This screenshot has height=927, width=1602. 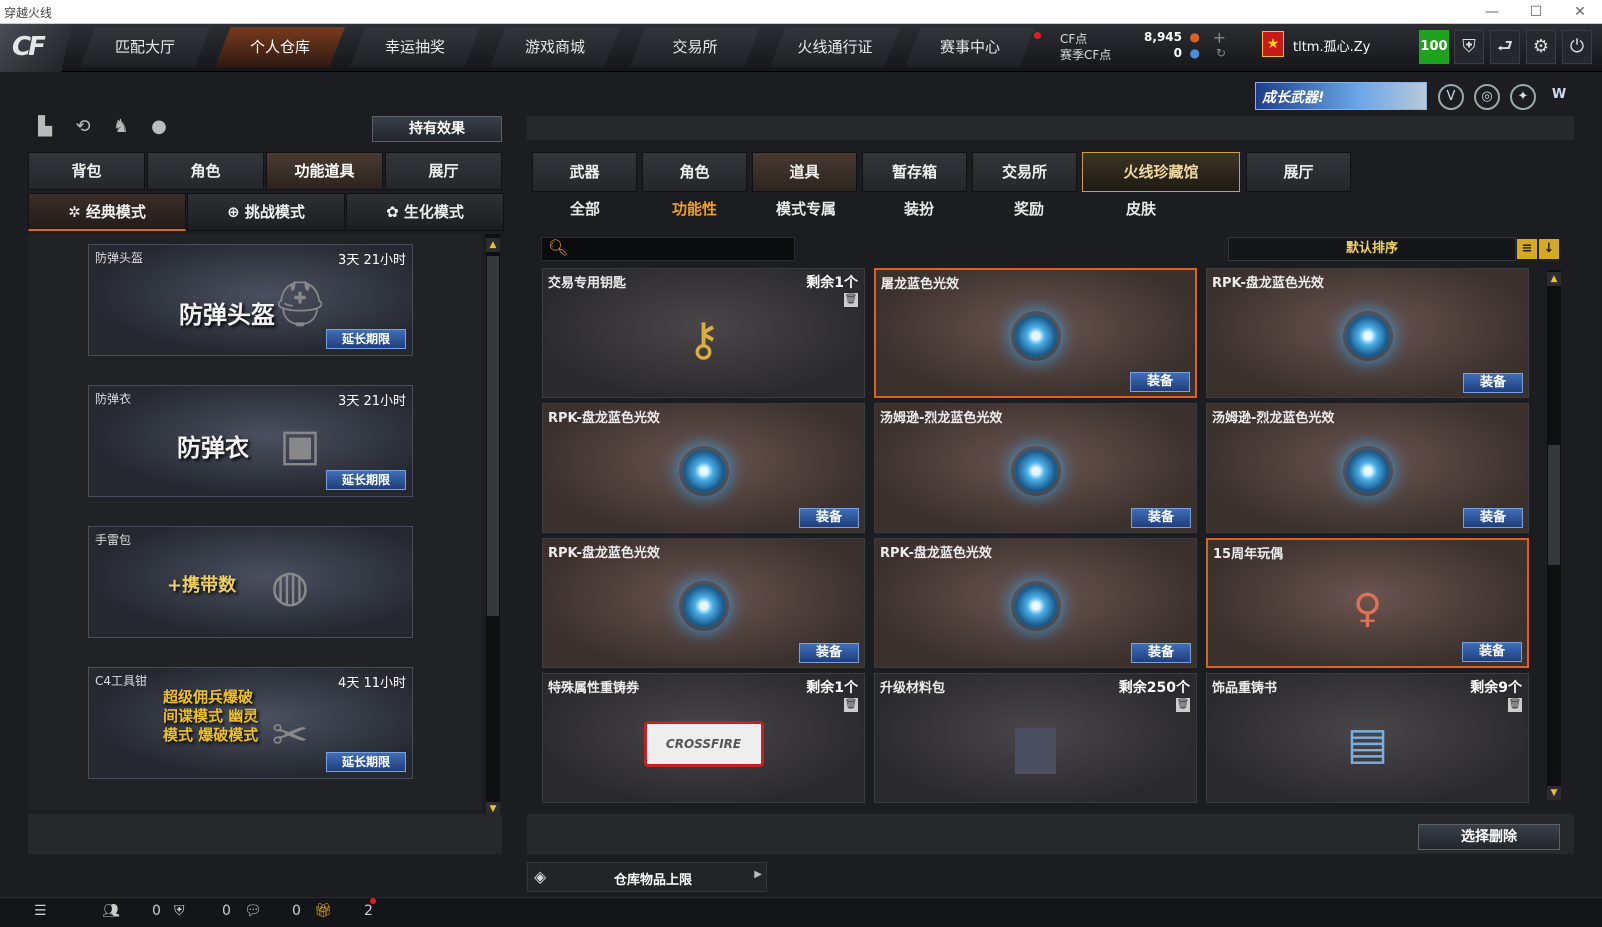 What do you see at coordinates (425, 212) in the screenshot?
I see `mode-biochem: ✿ 生化模式` at bounding box center [425, 212].